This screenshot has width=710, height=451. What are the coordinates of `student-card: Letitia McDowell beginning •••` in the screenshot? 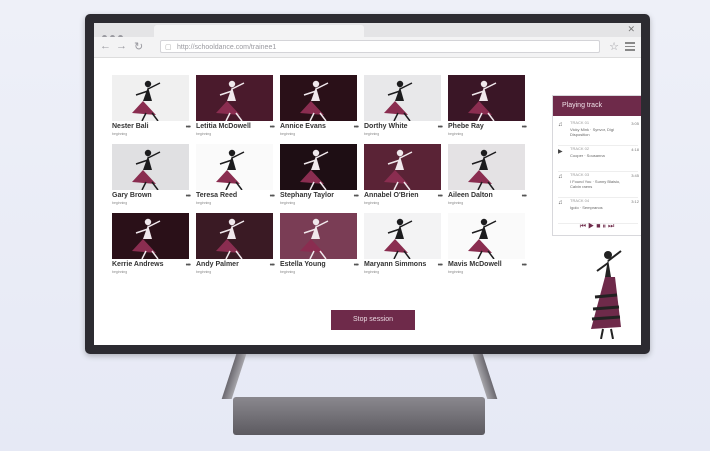 It's located at (235, 105).